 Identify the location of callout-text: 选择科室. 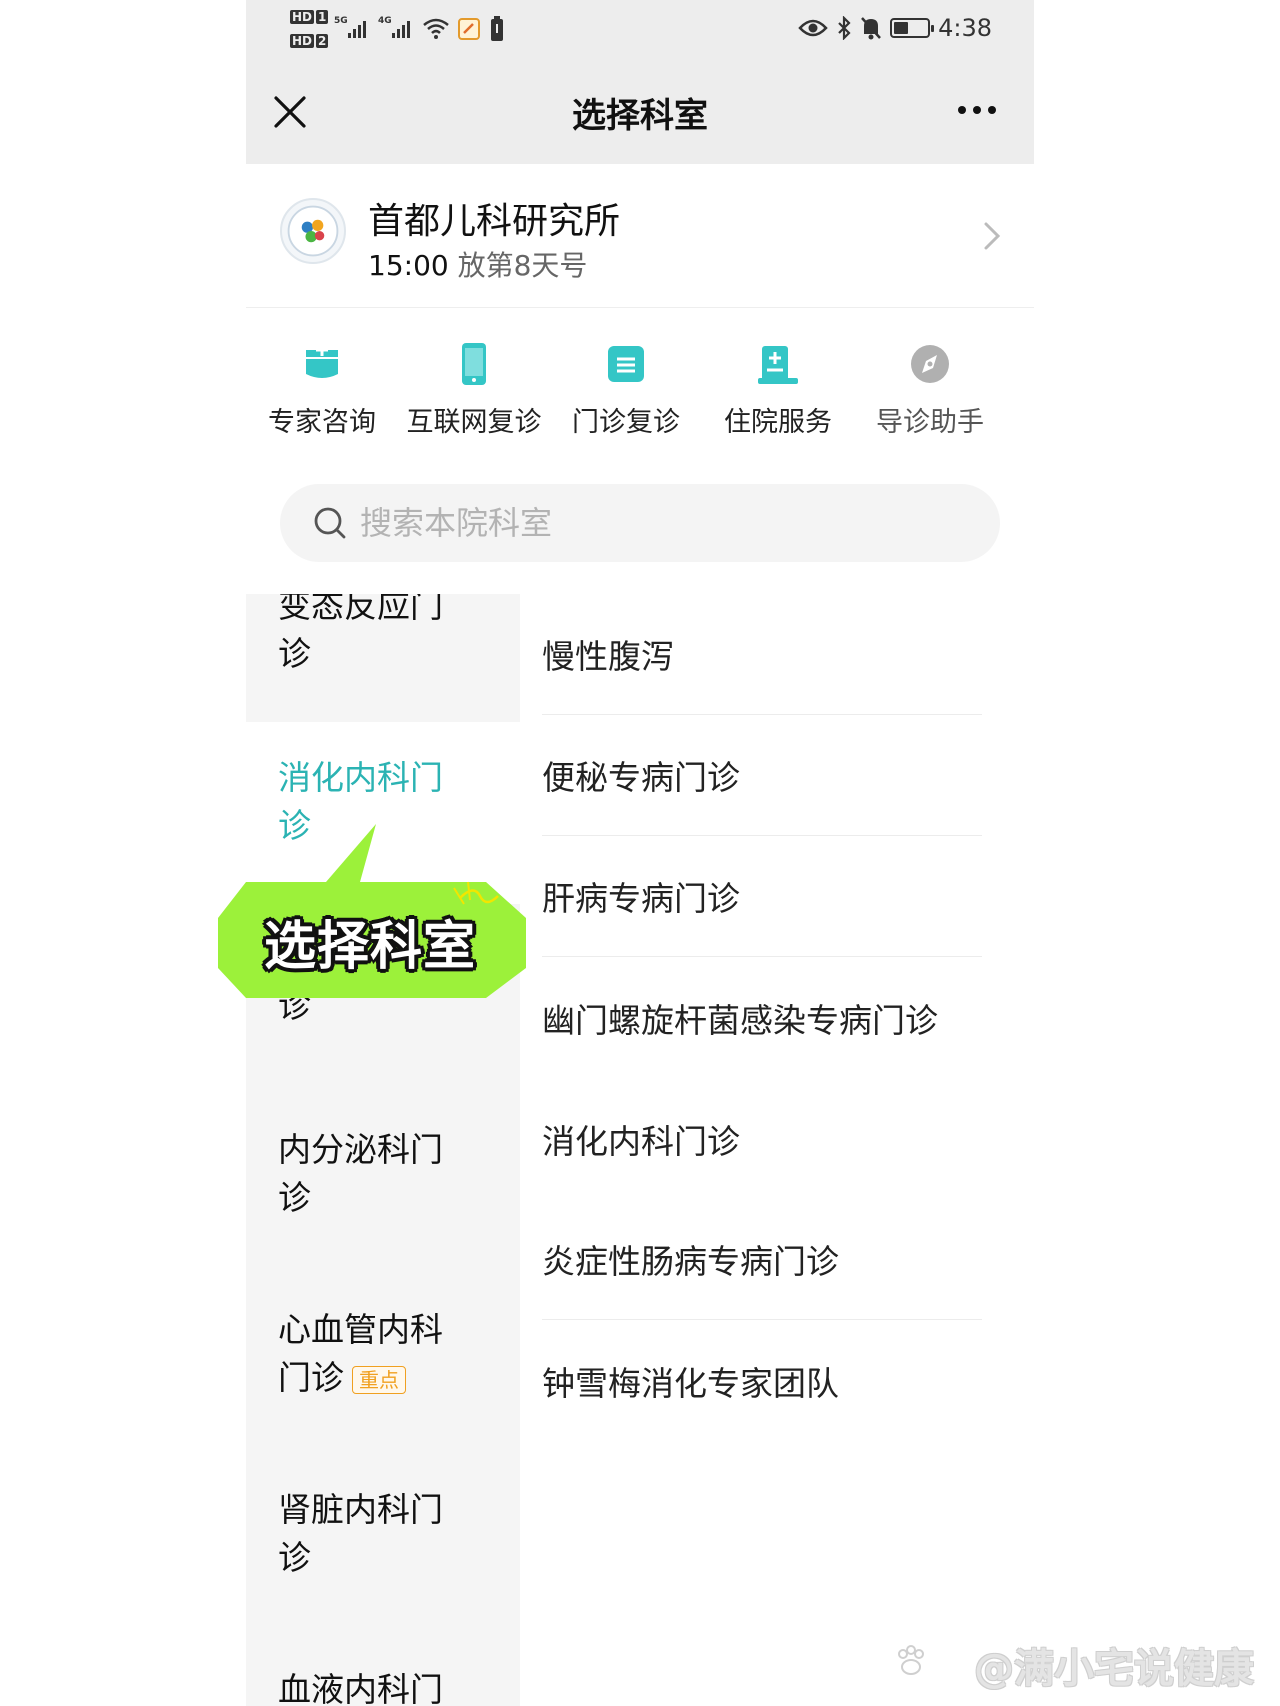
(370, 947).